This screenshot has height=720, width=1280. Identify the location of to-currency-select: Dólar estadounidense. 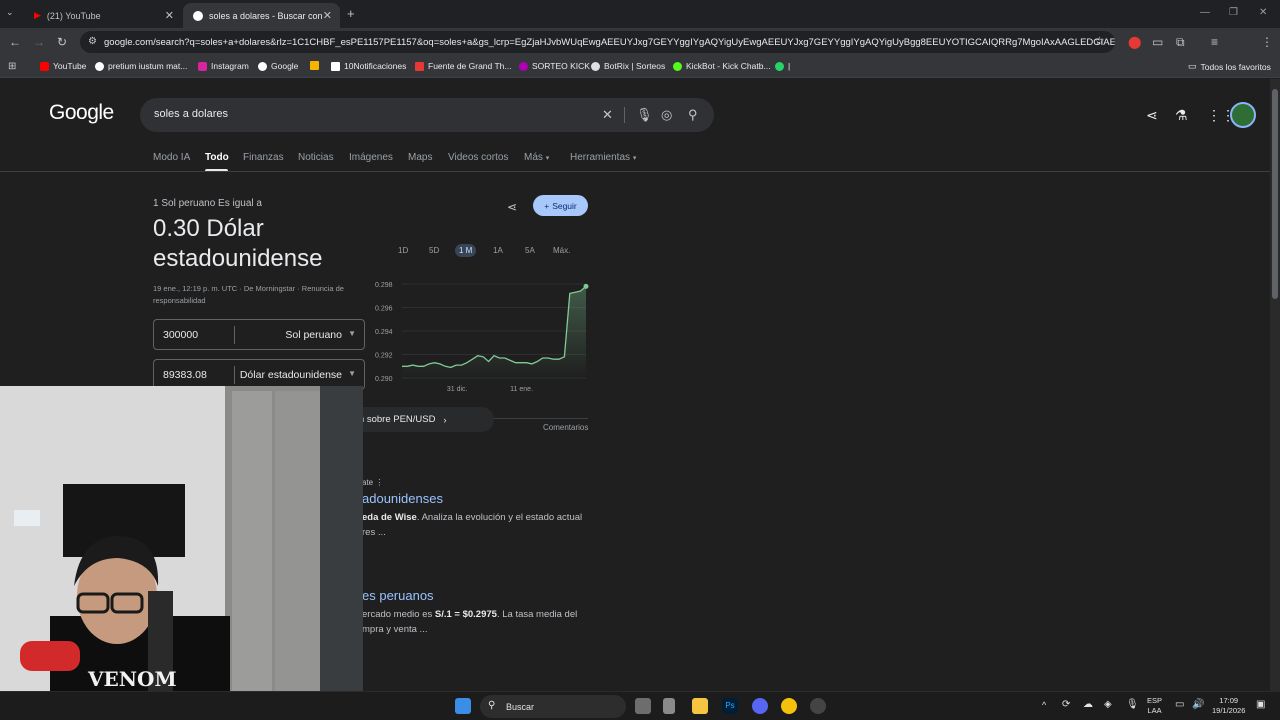
(291, 375).